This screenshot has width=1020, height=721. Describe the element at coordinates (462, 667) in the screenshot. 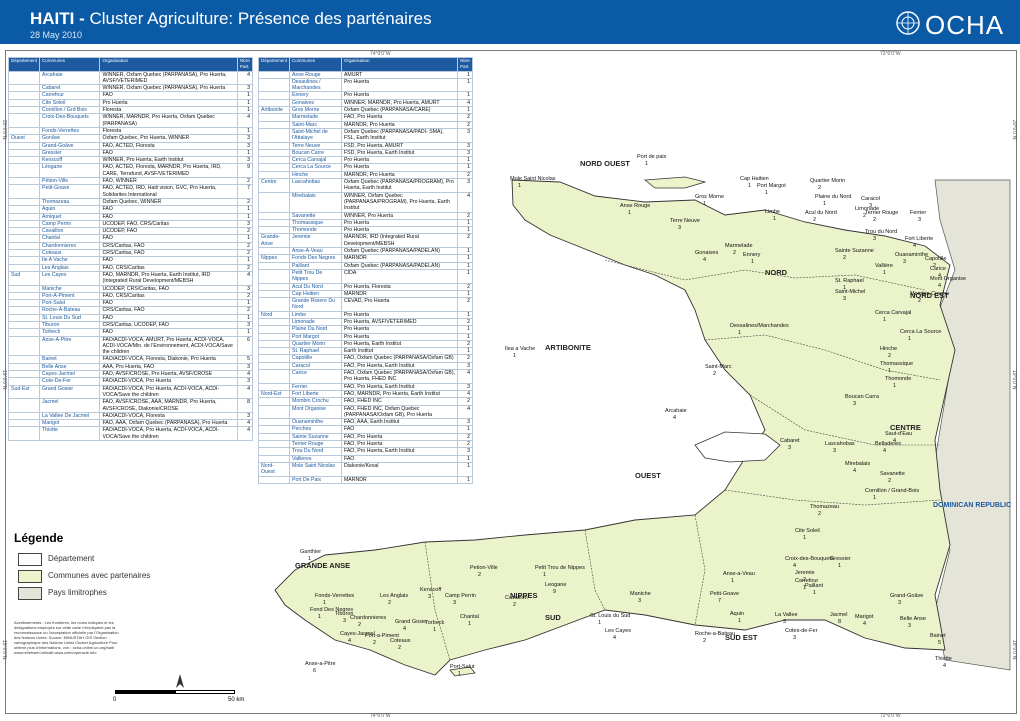

I see `commune-label: Port-Salut` at that location.